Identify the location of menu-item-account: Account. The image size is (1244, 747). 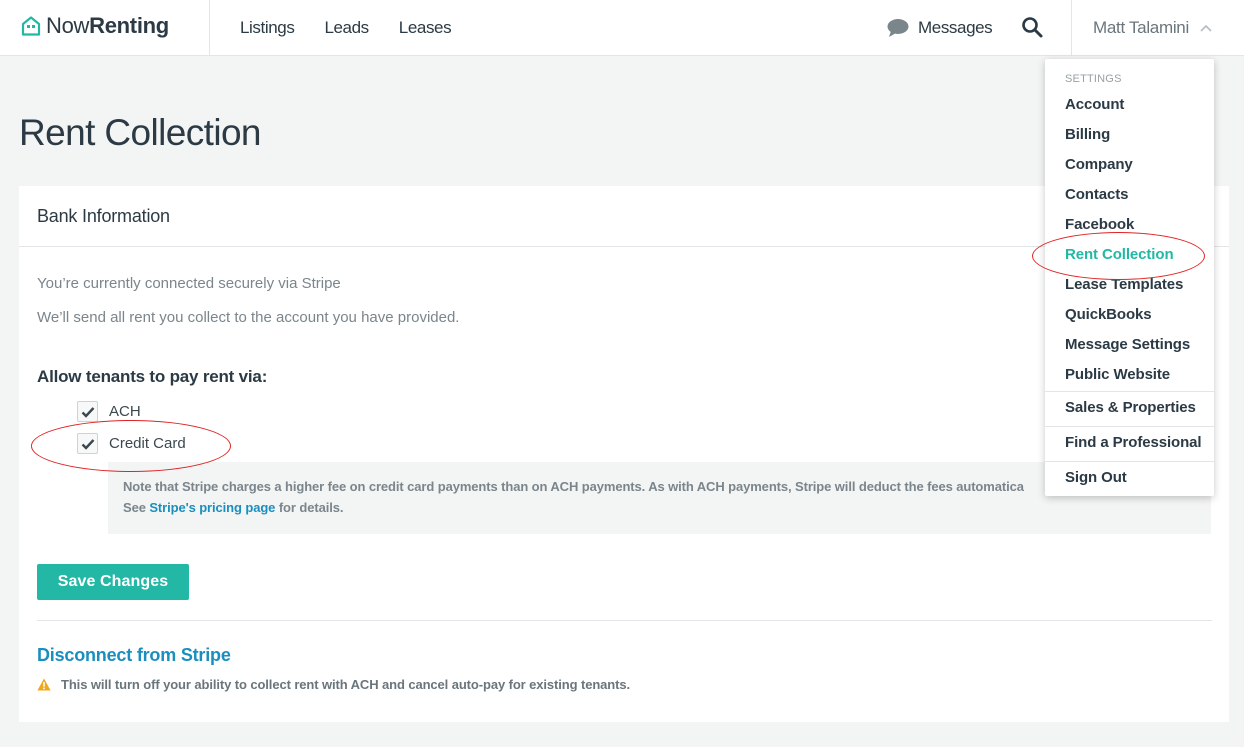
(1094, 104).